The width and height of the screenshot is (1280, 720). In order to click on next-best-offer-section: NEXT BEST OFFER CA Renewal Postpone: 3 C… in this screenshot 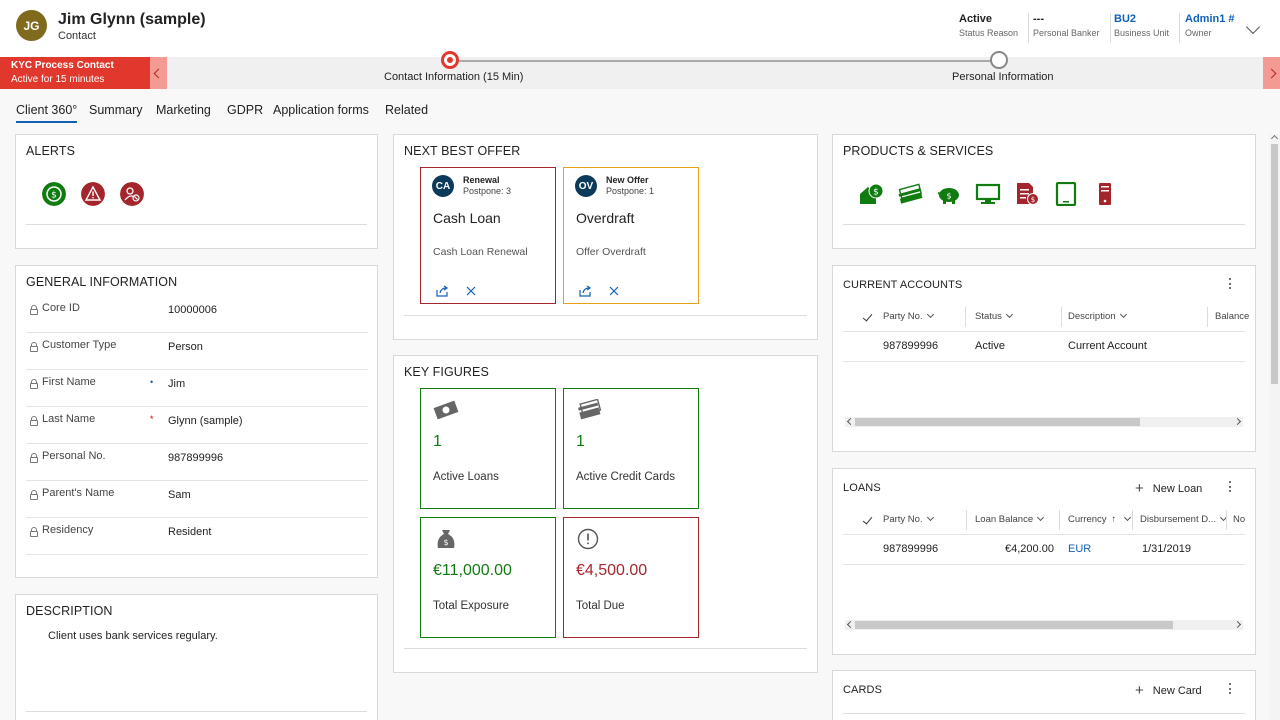, I will do `click(605, 237)`.